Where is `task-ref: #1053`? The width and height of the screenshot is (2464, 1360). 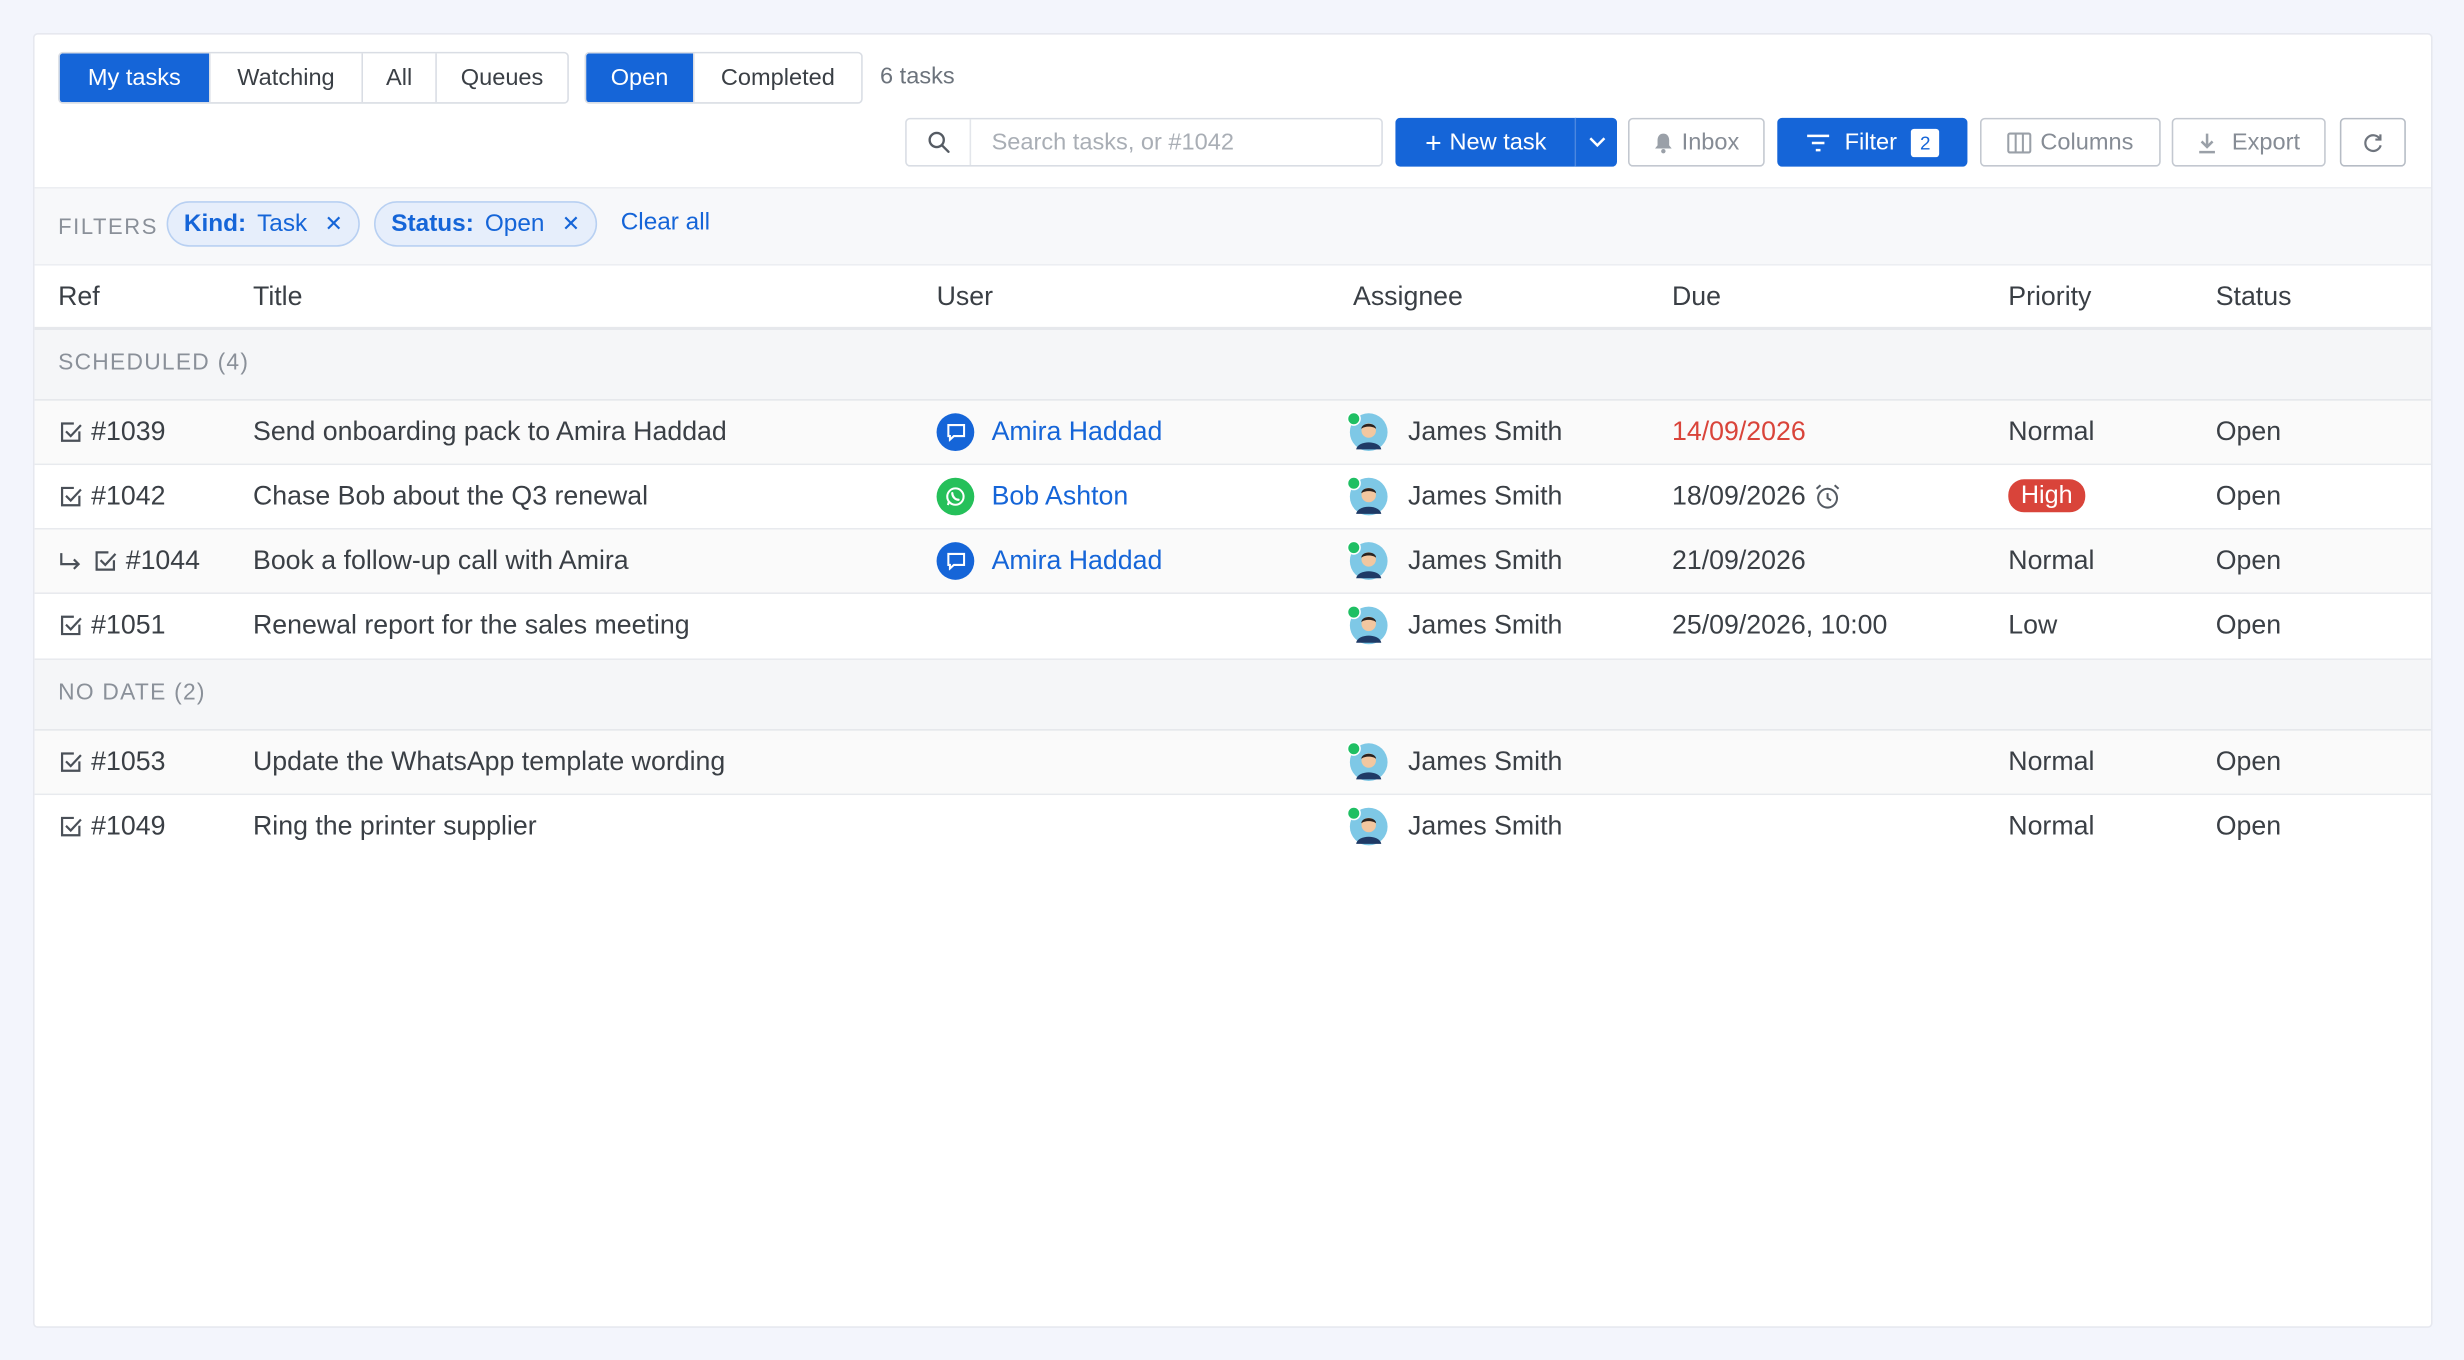
task-ref: #1053 is located at coordinates (128, 761).